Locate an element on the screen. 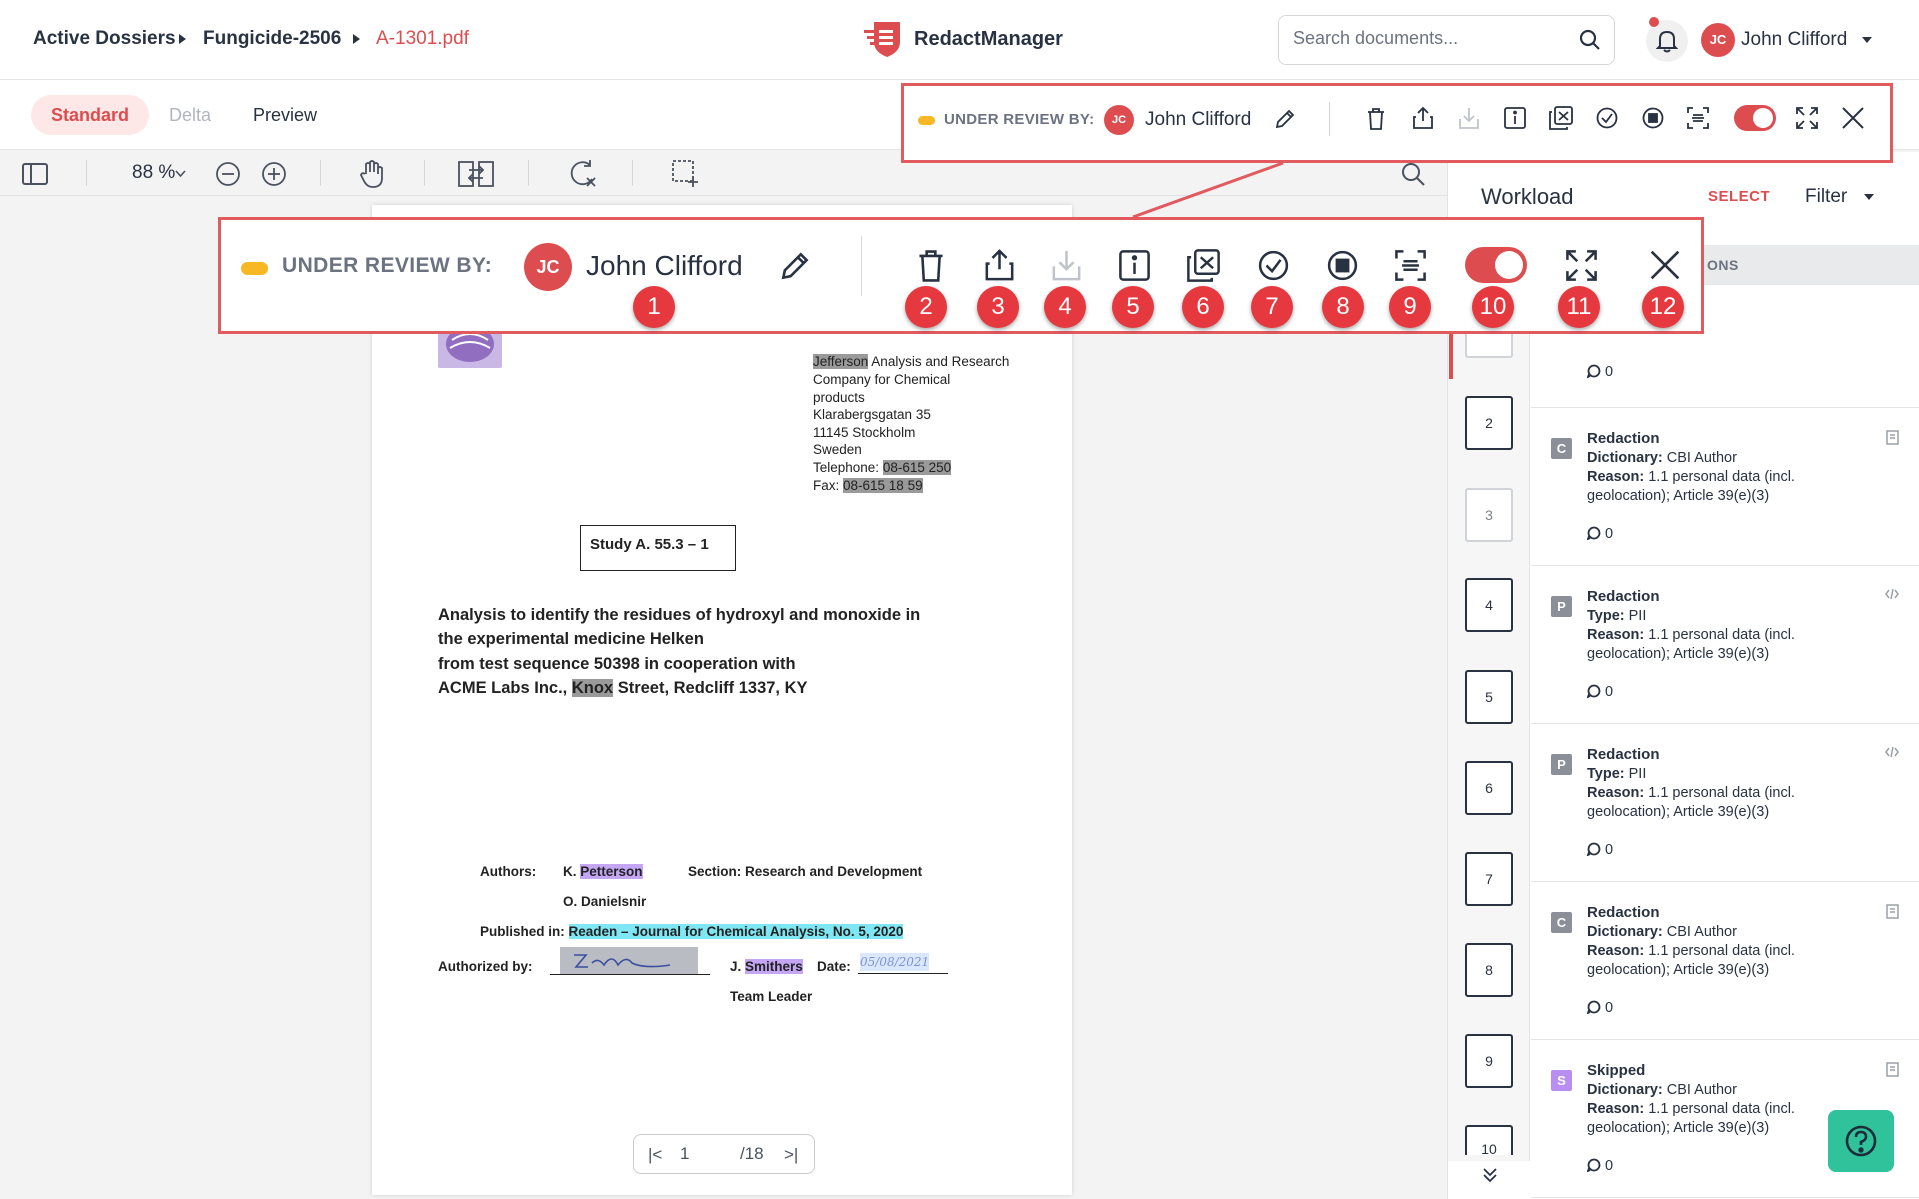  tab-preview: Preview is located at coordinates (285, 115).